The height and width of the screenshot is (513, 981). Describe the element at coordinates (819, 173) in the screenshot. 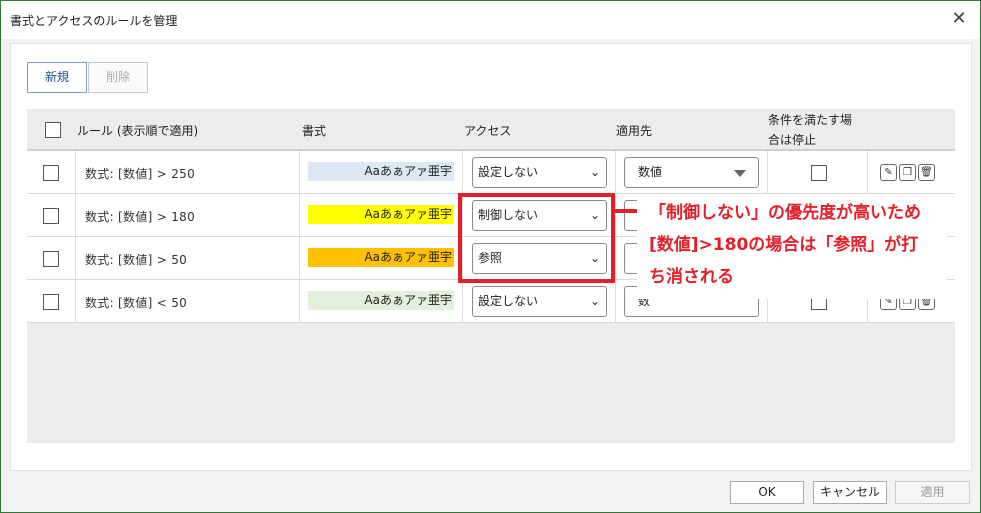

I see `stop-if-true-checkbox` at that location.